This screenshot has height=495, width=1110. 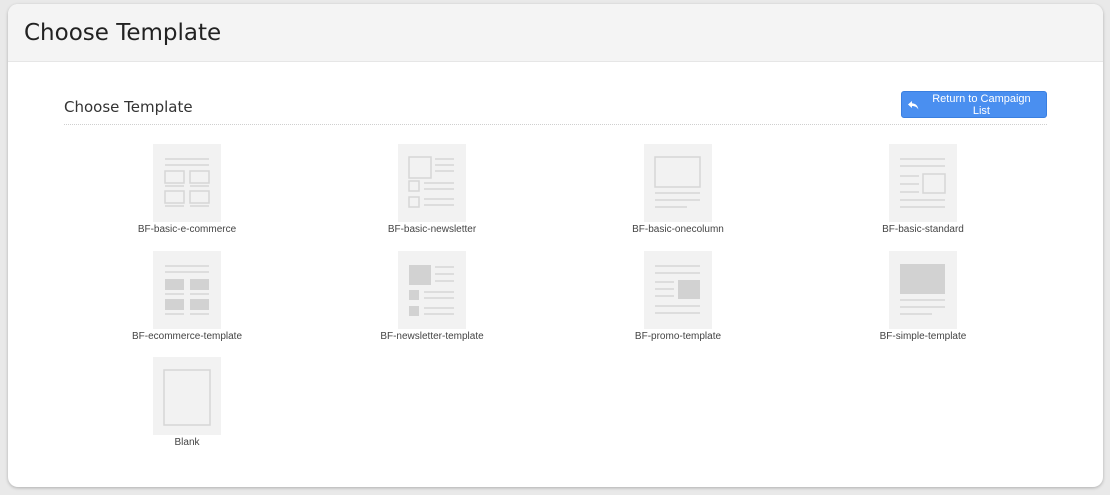 What do you see at coordinates (678, 229) in the screenshot?
I see `template-label: BF-basic-onecolumn` at bounding box center [678, 229].